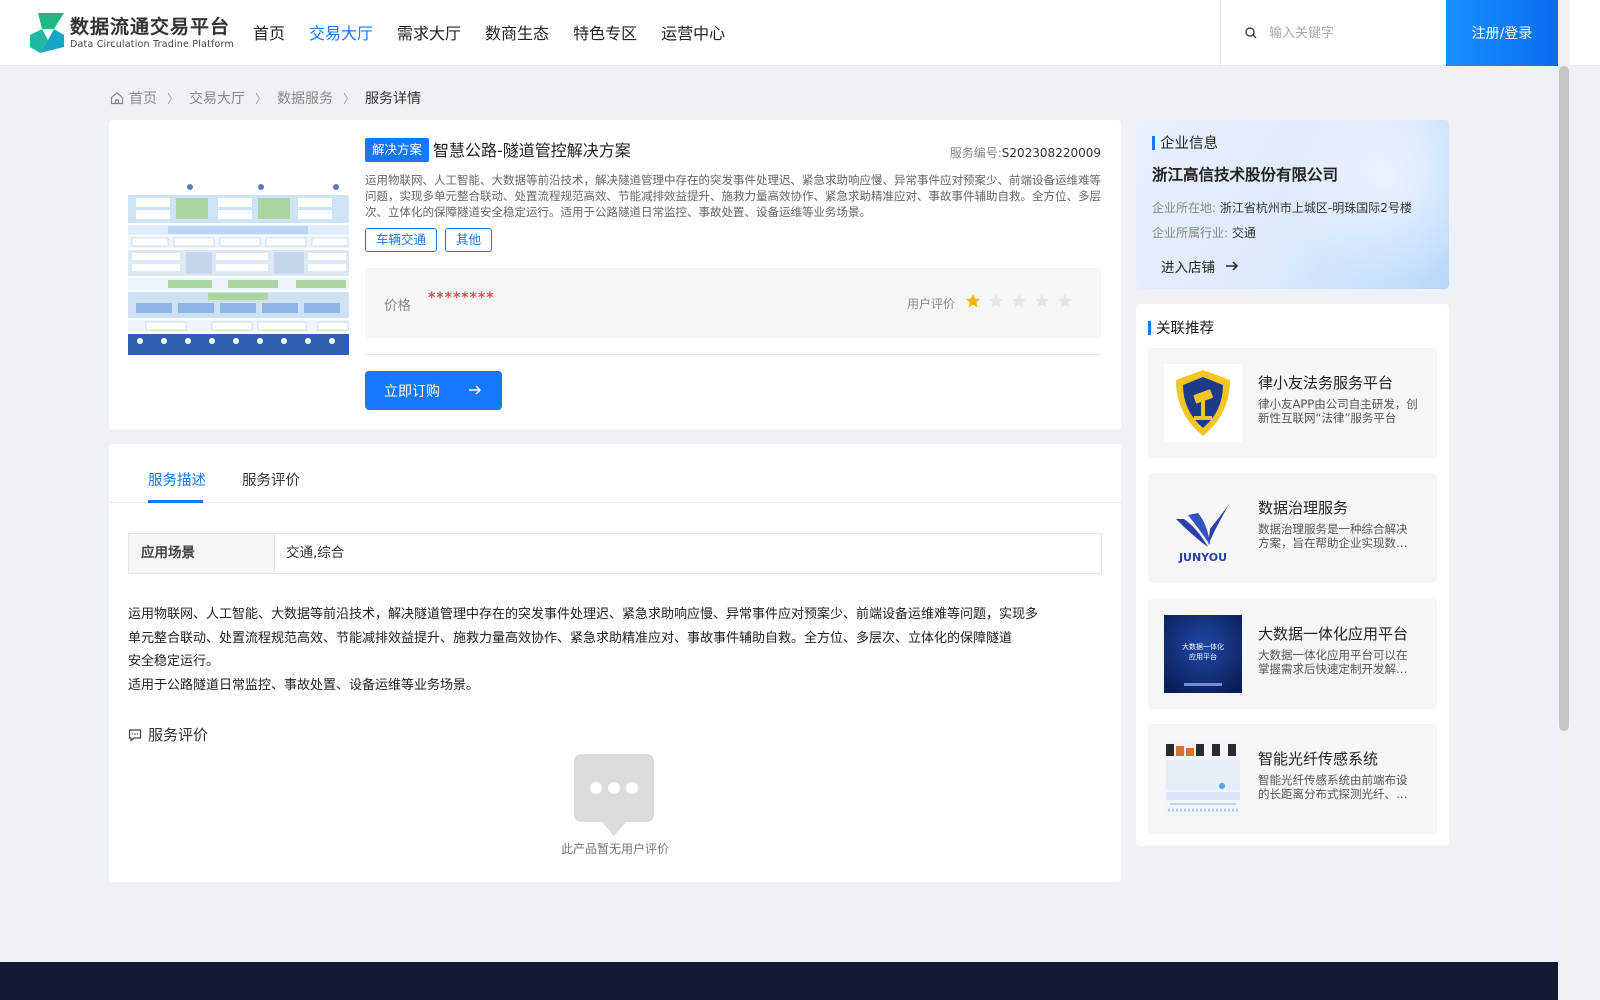 The image size is (1600, 1000). I want to click on tab-service-description: 服务描述, so click(177, 479).